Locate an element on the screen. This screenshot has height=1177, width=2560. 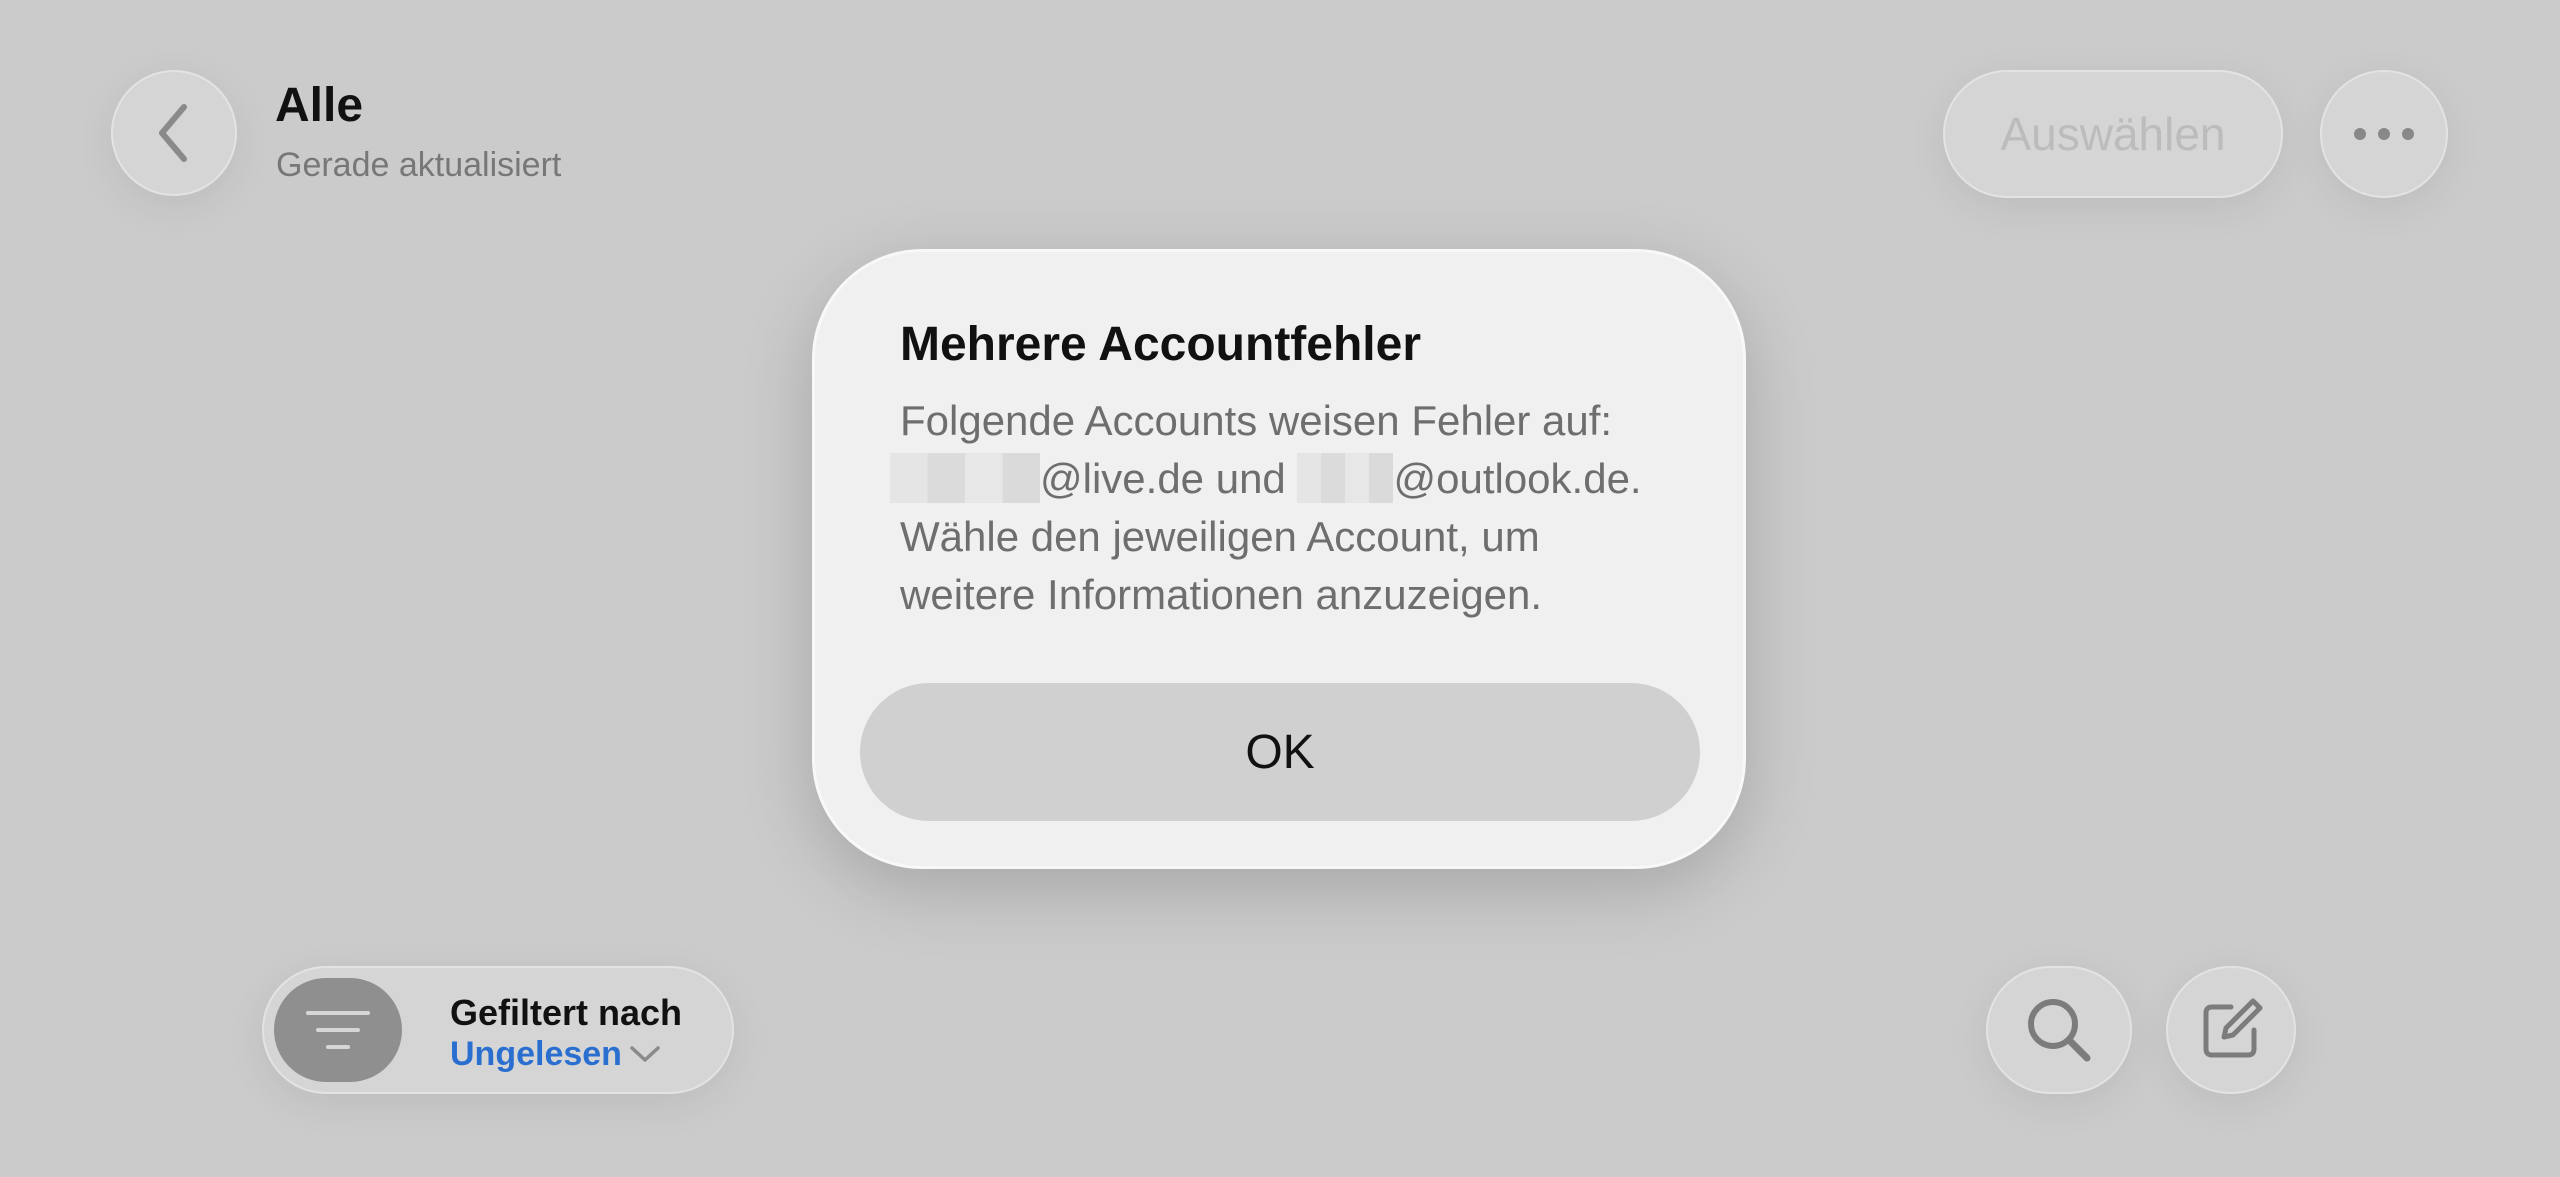
alert-accounts-line: @live.de und @outlook.de. is located at coordinates (1295, 479).